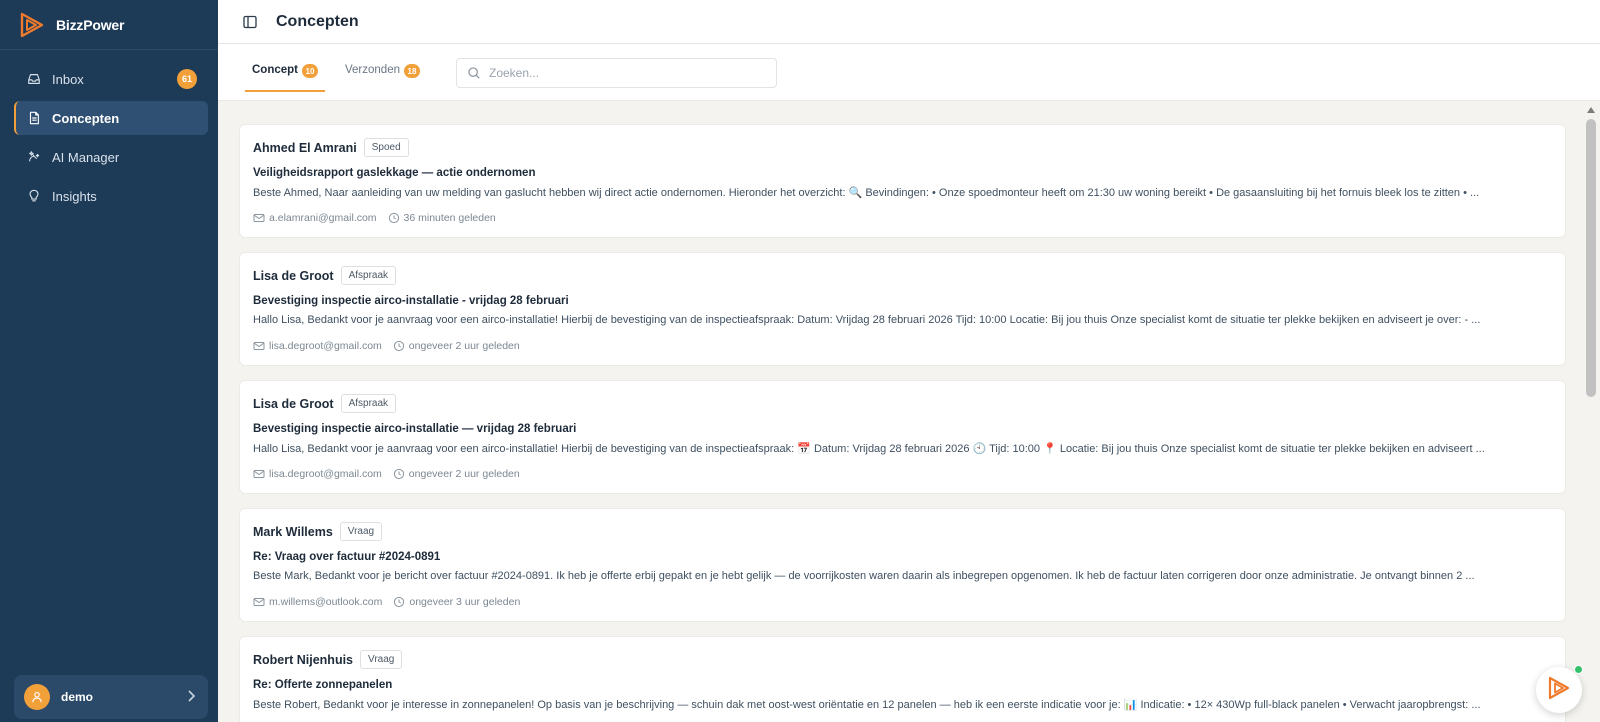 This screenshot has height=722, width=1600. I want to click on tab-count-badge: 18, so click(412, 71).